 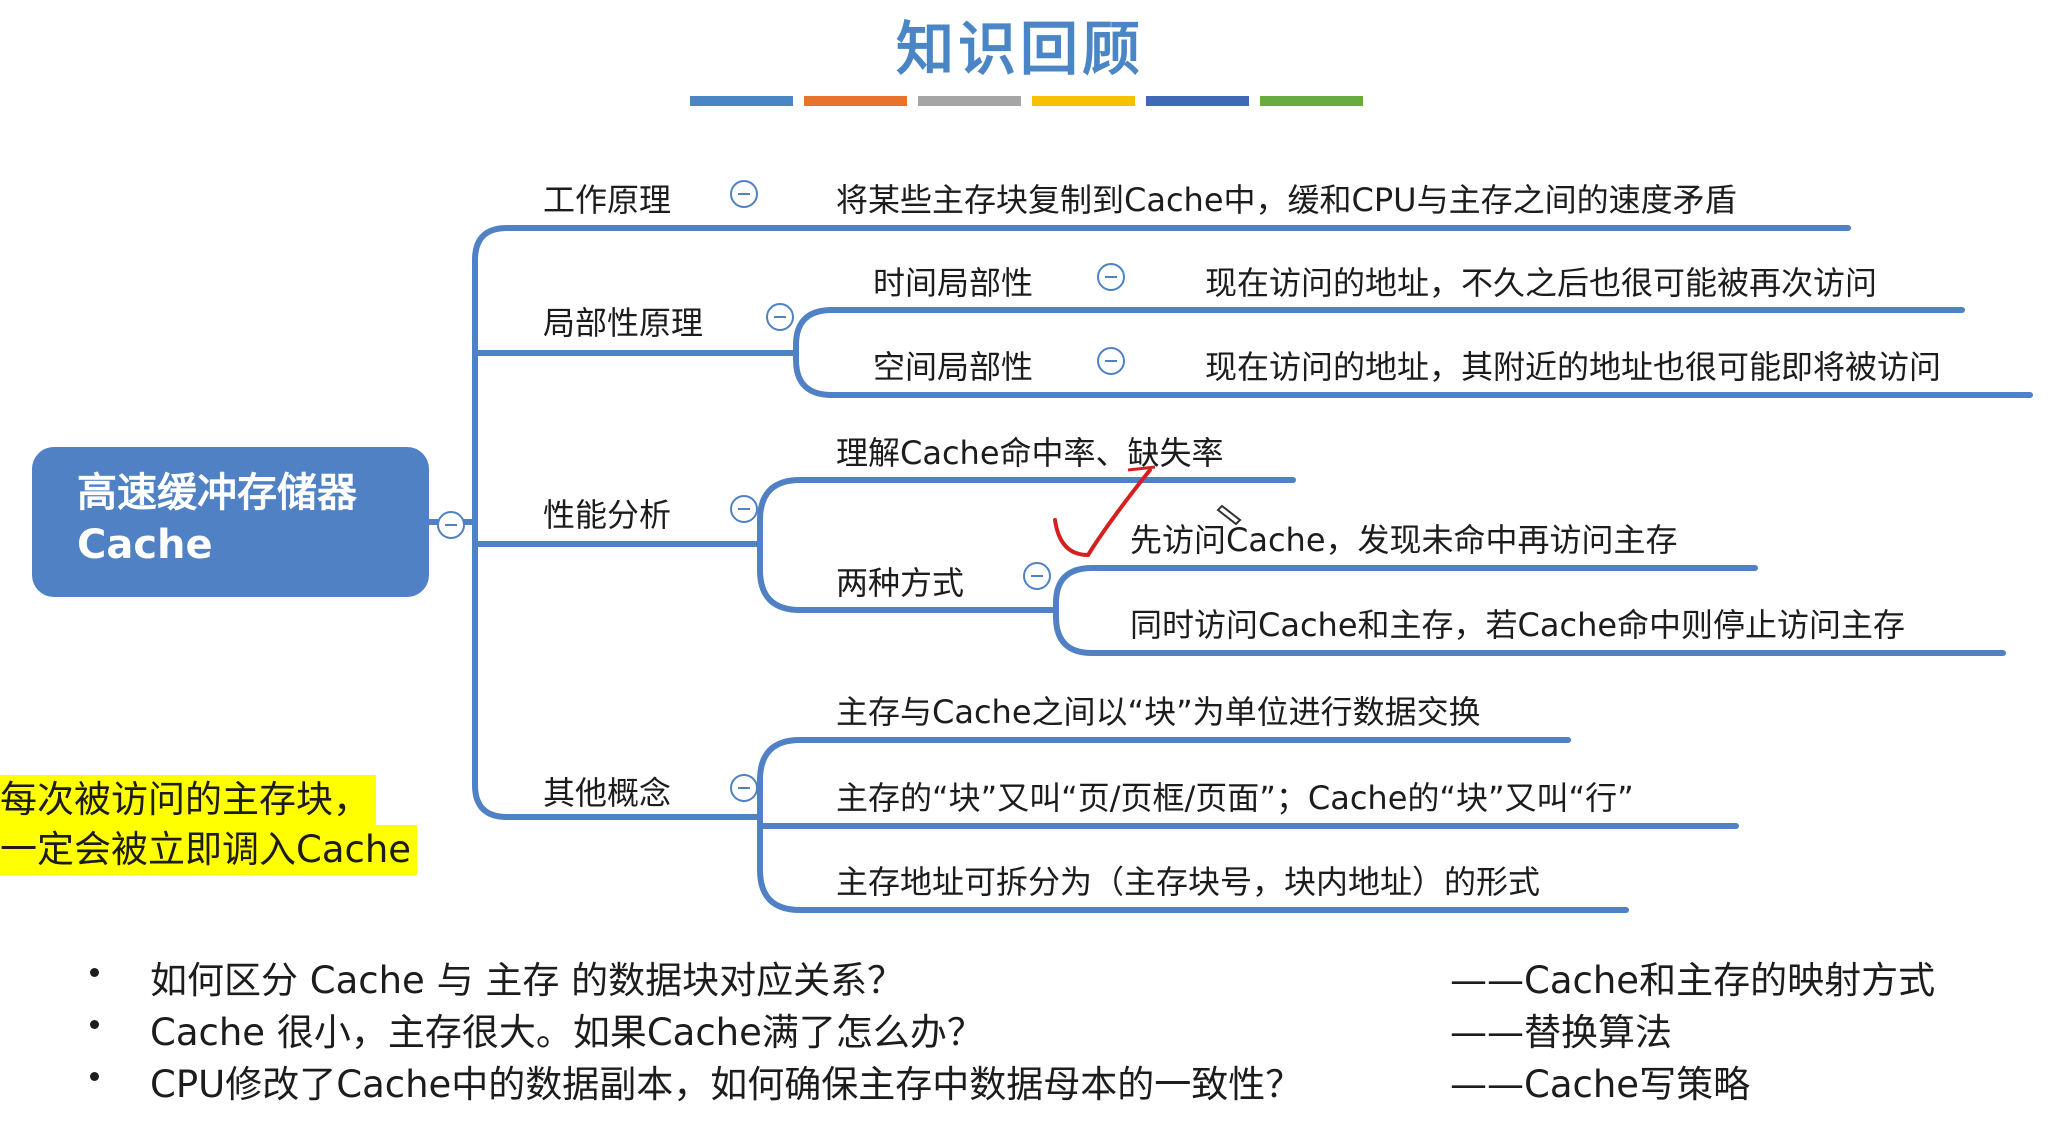 I want to click on two-ways-option-2: 同时访问Cache和主存，若Cache命中则停止访问主存, so click(x=1517, y=623).